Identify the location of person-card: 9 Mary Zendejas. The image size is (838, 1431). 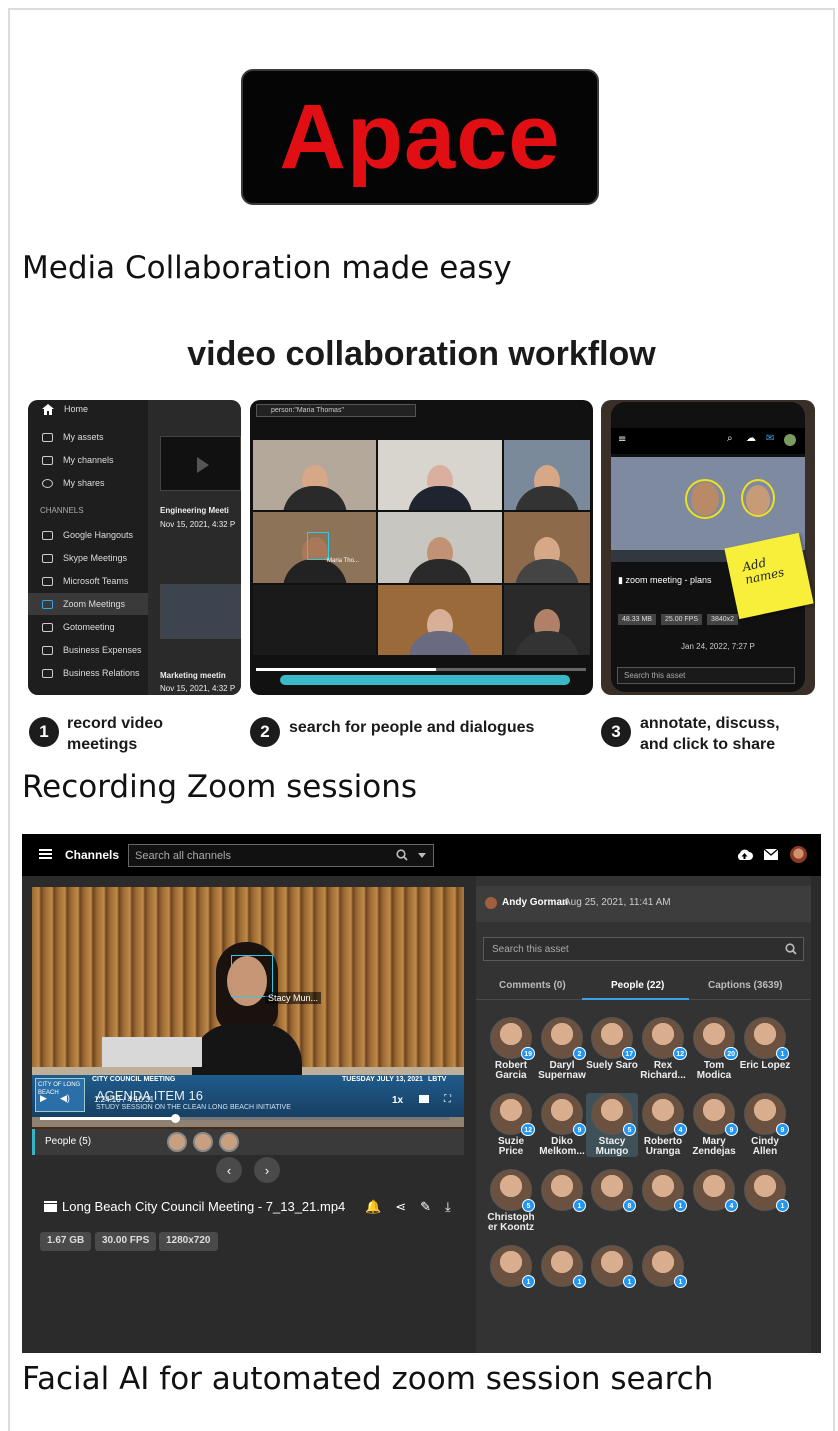
(714, 1125).